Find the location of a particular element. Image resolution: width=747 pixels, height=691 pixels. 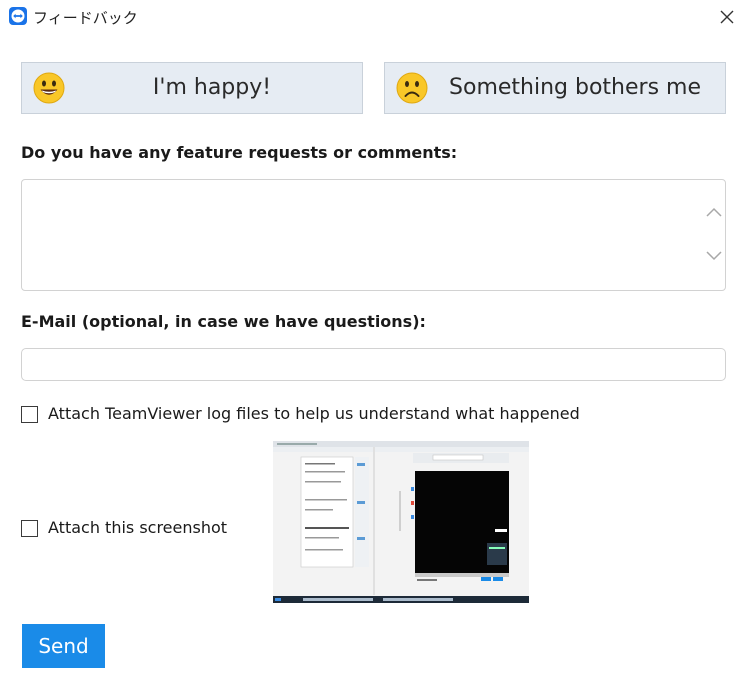

attach-screenshot-checkbox is located at coordinates (29, 528).